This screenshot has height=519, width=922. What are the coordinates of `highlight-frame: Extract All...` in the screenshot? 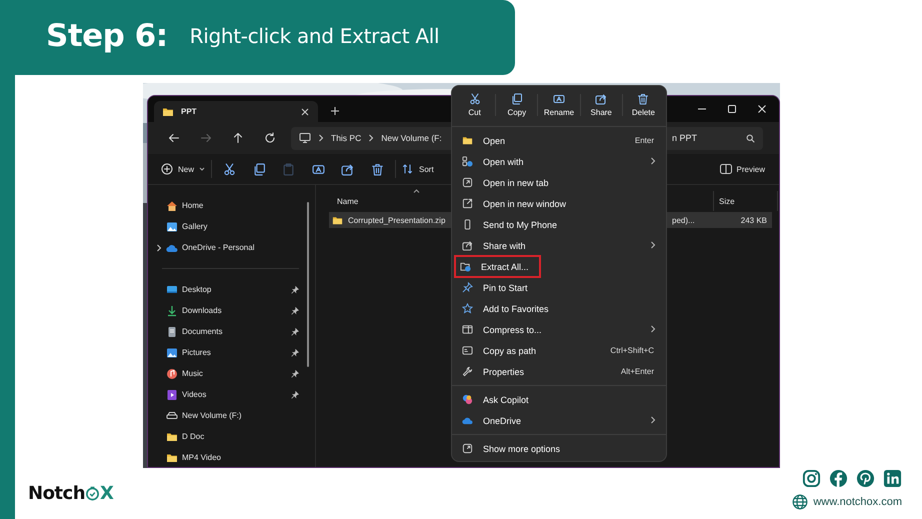 It's located at (497, 266).